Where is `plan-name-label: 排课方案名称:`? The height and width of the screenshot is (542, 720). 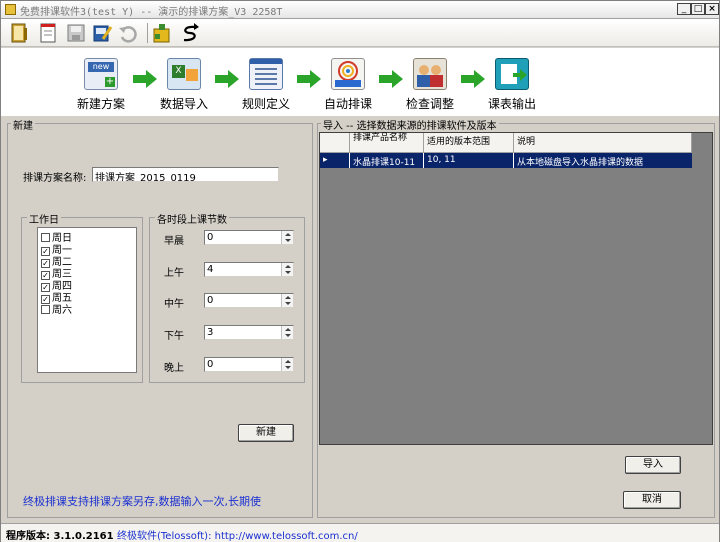 plan-name-label: 排课方案名称: is located at coordinates (55, 178).